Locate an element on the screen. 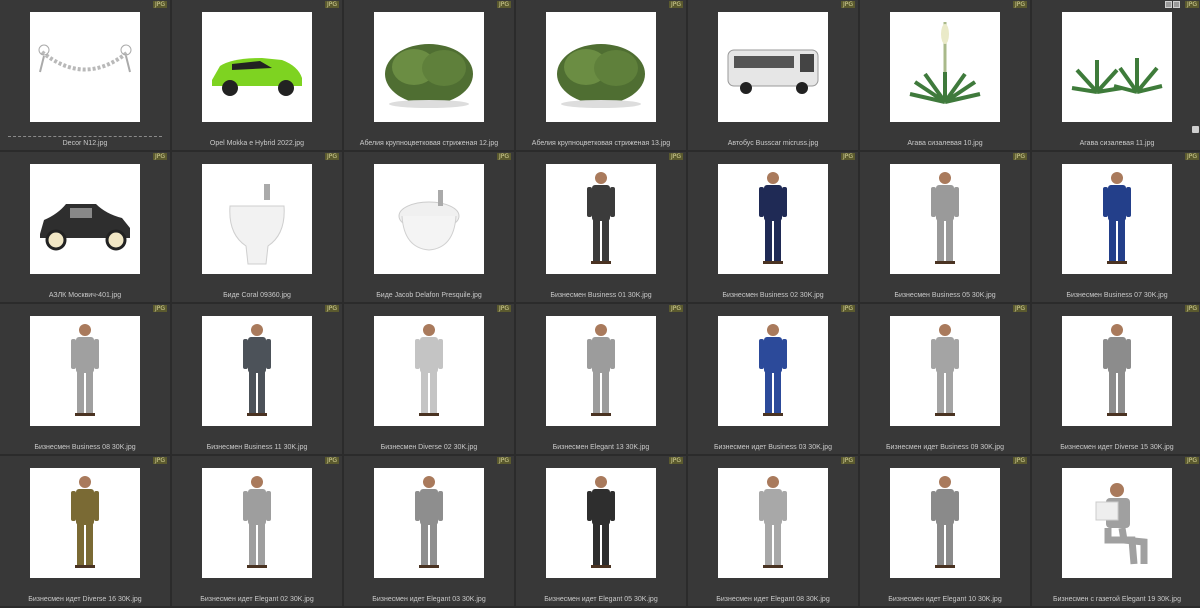 The width and height of the screenshot is (1200, 608). file-name: Абелия крупноцветковая стриженая 13.jpg is located at coordinates (601, 143).